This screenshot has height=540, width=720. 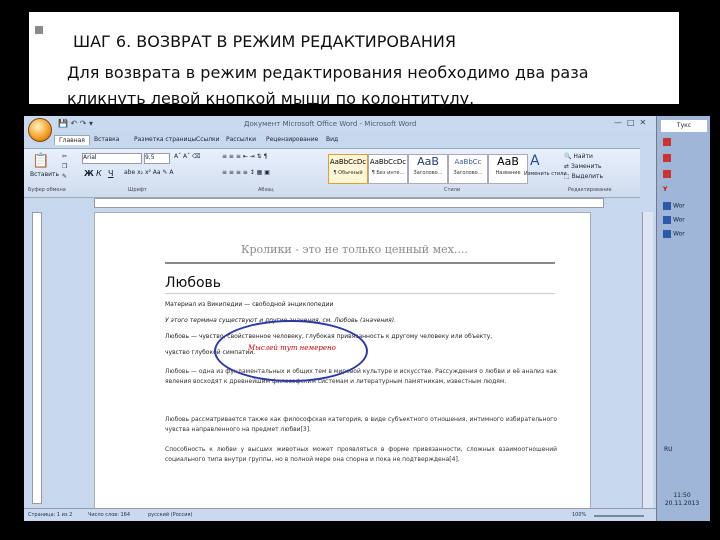 I want to click on select-button: ⬚ Выделить, so click(x=583, y=176).